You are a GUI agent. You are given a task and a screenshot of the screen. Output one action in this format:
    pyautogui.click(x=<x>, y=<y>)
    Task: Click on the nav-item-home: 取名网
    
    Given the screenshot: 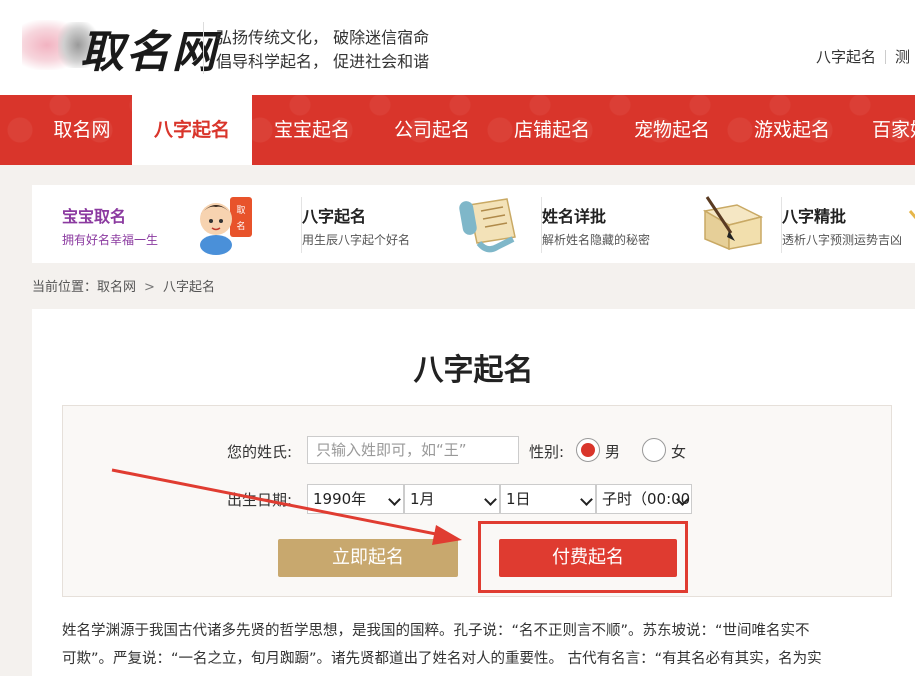 What is the action you would take?
    pyautogui.click(x=82, y=130)
    